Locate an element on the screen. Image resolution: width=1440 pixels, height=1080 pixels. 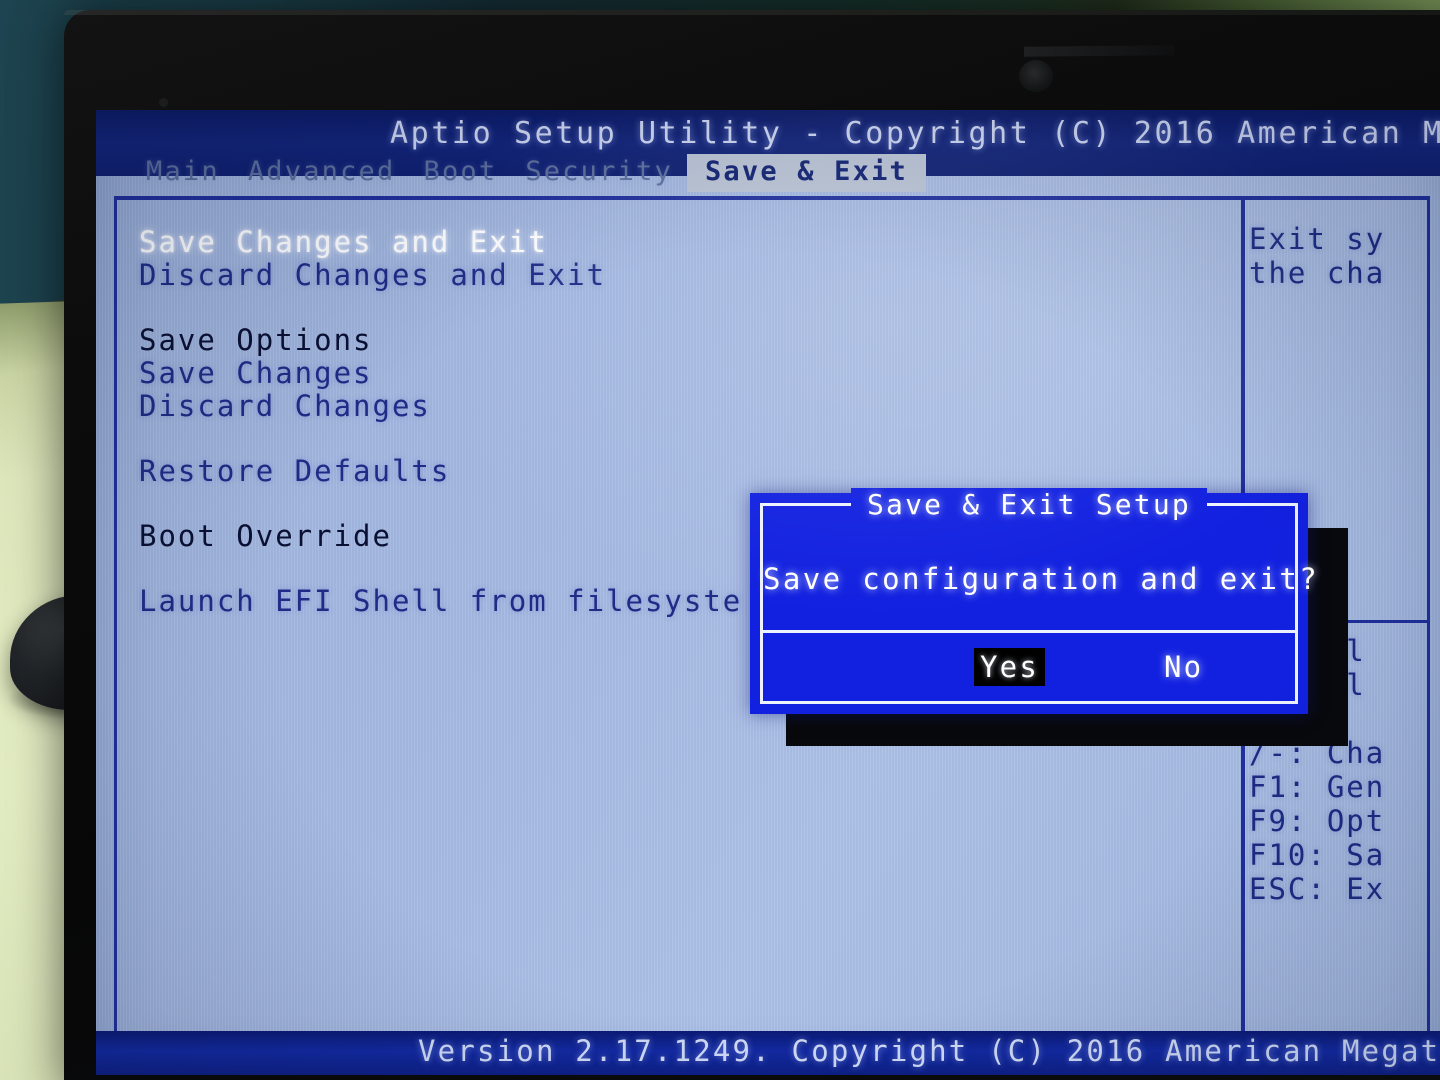
menu-item-save-changes: Save Changes is located at coordinates (679, 373).